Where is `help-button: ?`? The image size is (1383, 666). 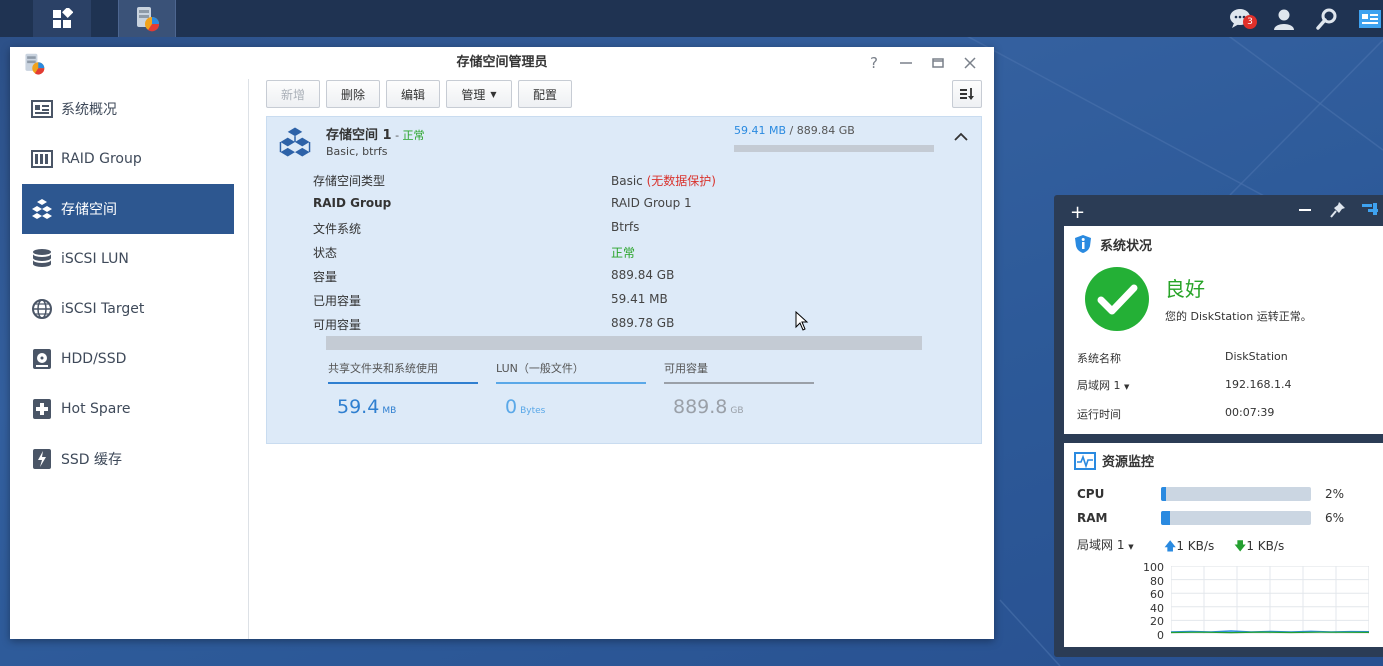
help-button: ? is located at coordinates (874, 63).